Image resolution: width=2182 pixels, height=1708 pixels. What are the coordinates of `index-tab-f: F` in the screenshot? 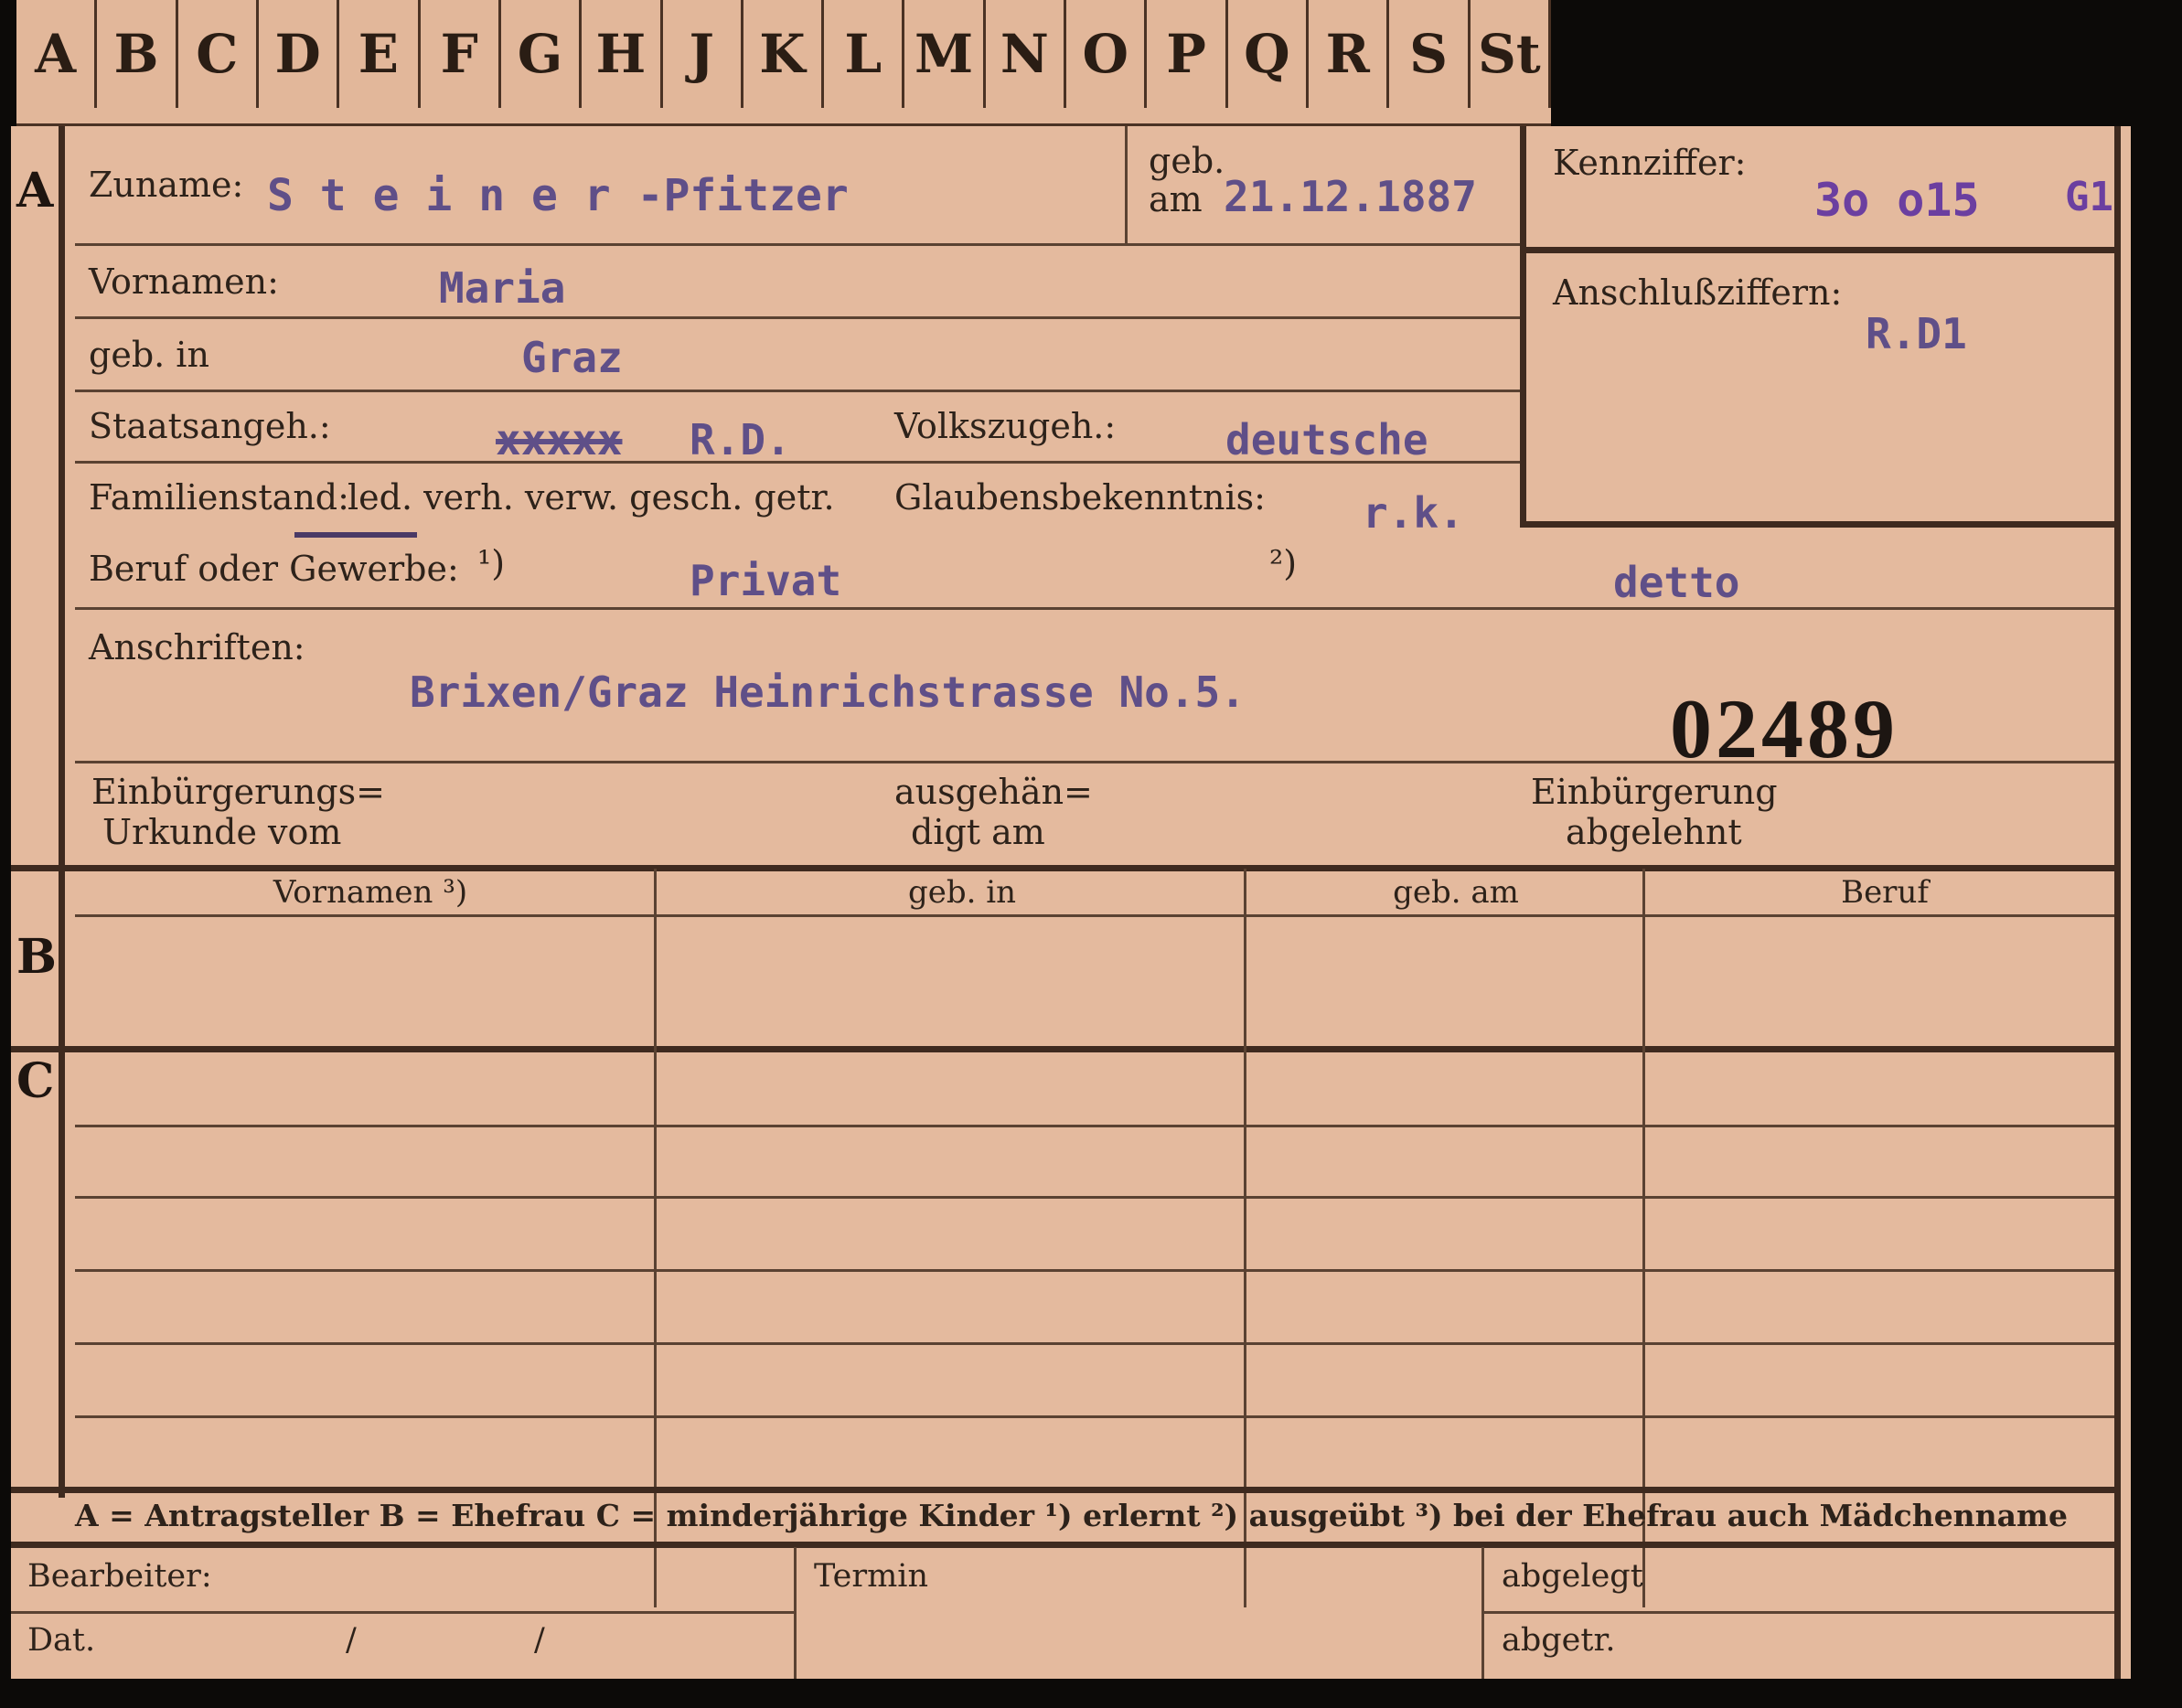 It's located at (461, 54).